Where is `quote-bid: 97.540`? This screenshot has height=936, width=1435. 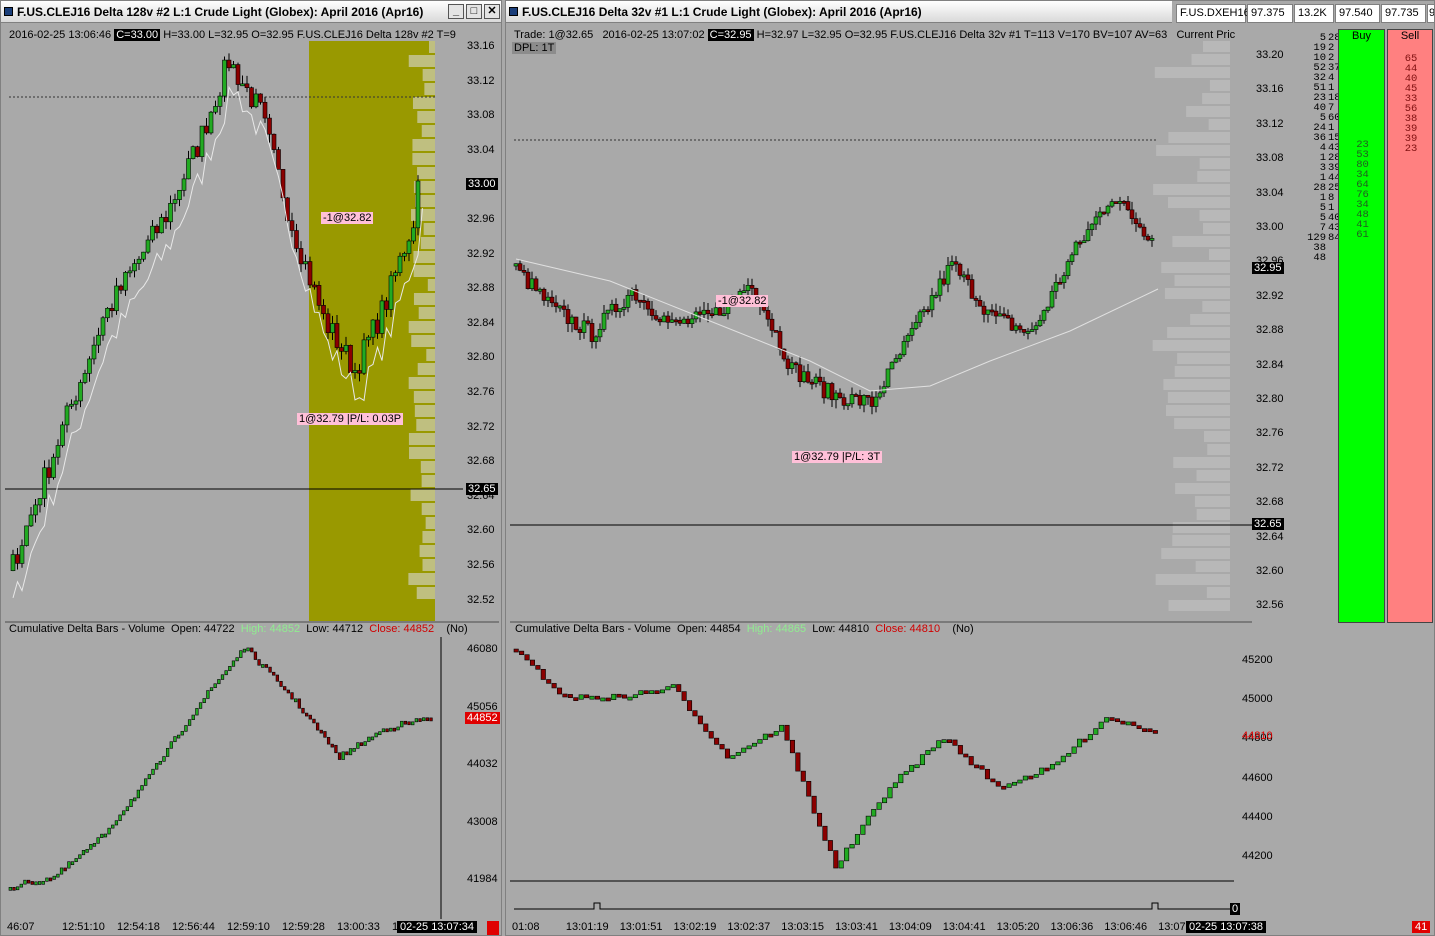 quote-bid: 97.540 is located at coordinates (1357, 13).